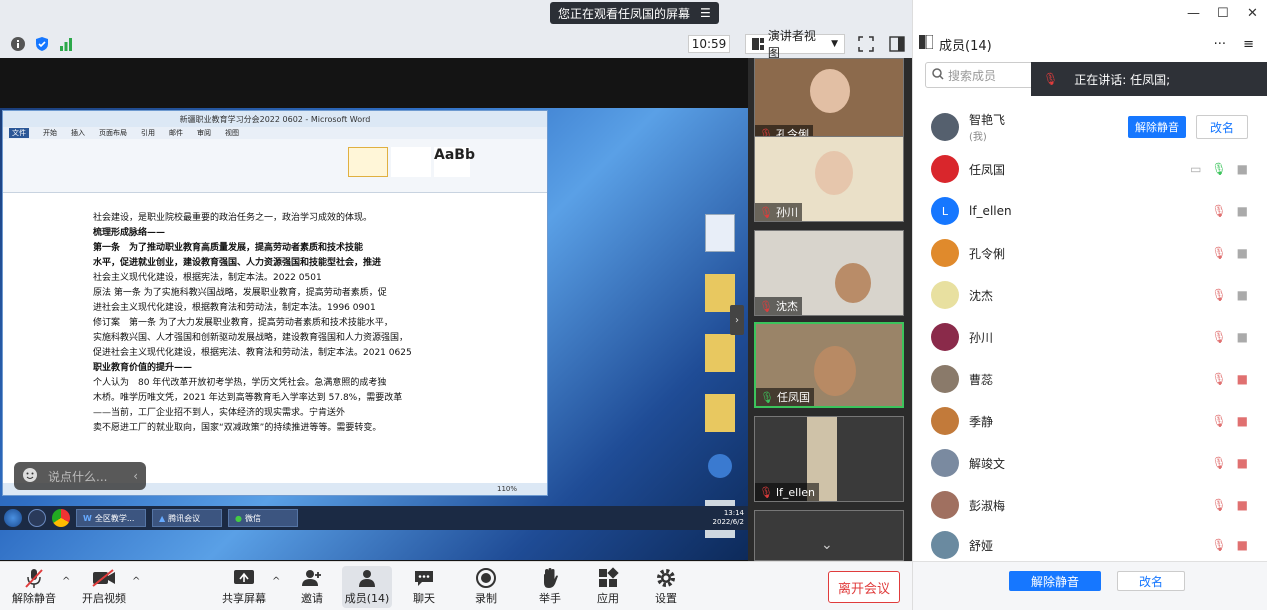  Describe the element at coordinates (987, 253) in the screenshot. I see `member-name: 孔令俐` at that location.